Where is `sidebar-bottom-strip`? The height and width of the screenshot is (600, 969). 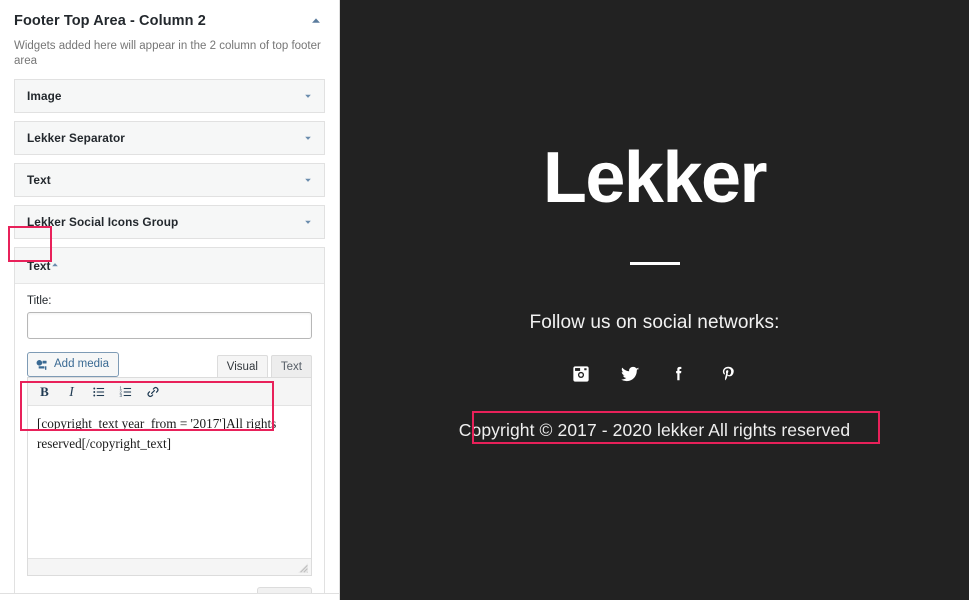 sidebar-bottom-strip is located at coordinates (169, 596).